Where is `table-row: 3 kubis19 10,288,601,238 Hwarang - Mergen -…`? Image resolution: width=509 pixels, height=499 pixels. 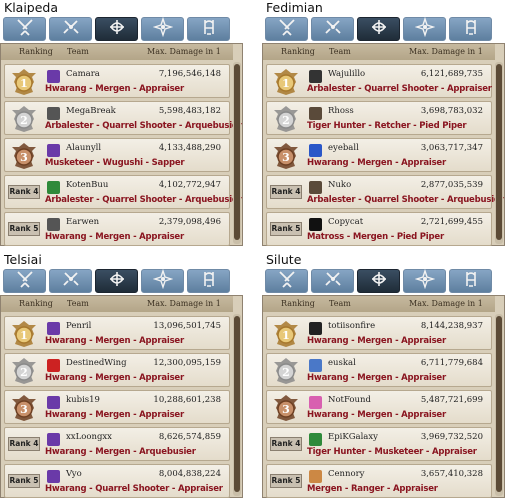 table-row: 3 kubis19 10,288,601,238 Hwarang - Mergen -… is located at coordinates (117, 407).